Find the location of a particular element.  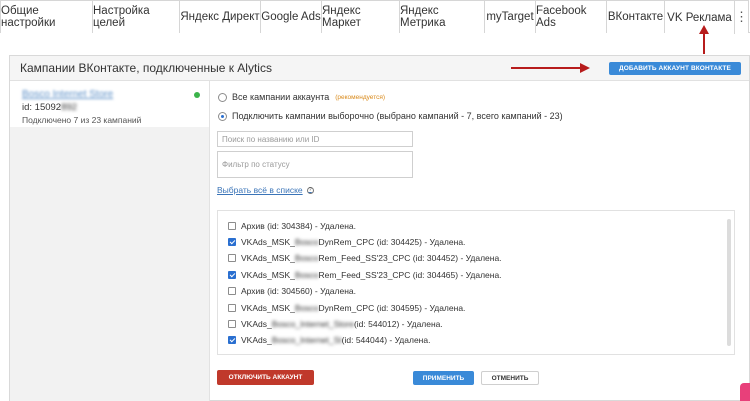

tab-yandex-metrika: Яндекс Метрика is located at coordinates (442, 16).